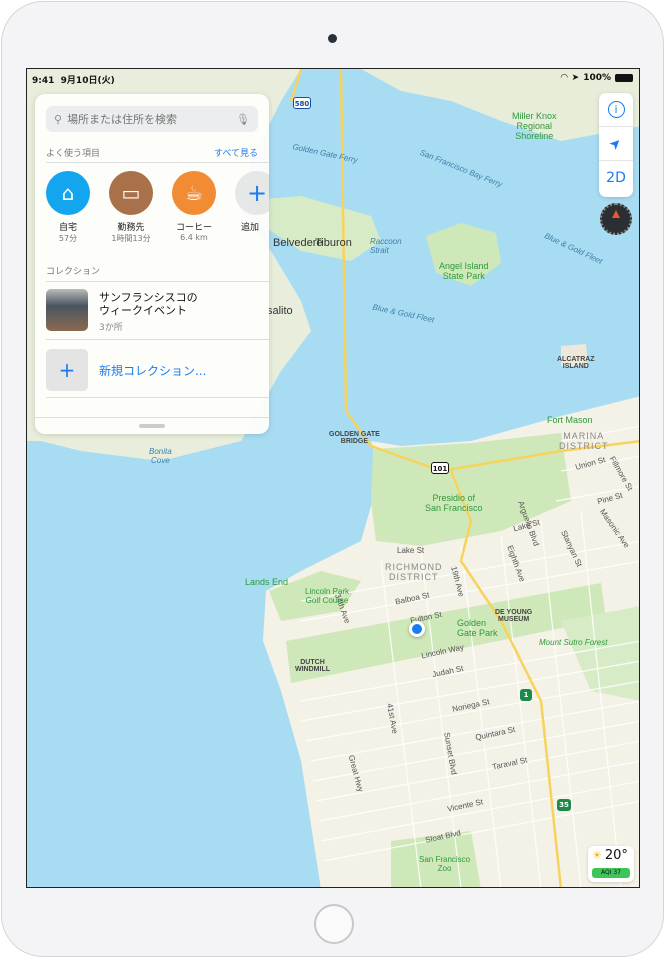  Describe the element at coordinates (302, 103) in the screenshot. I see `highway-580-shield: 580` at that location.